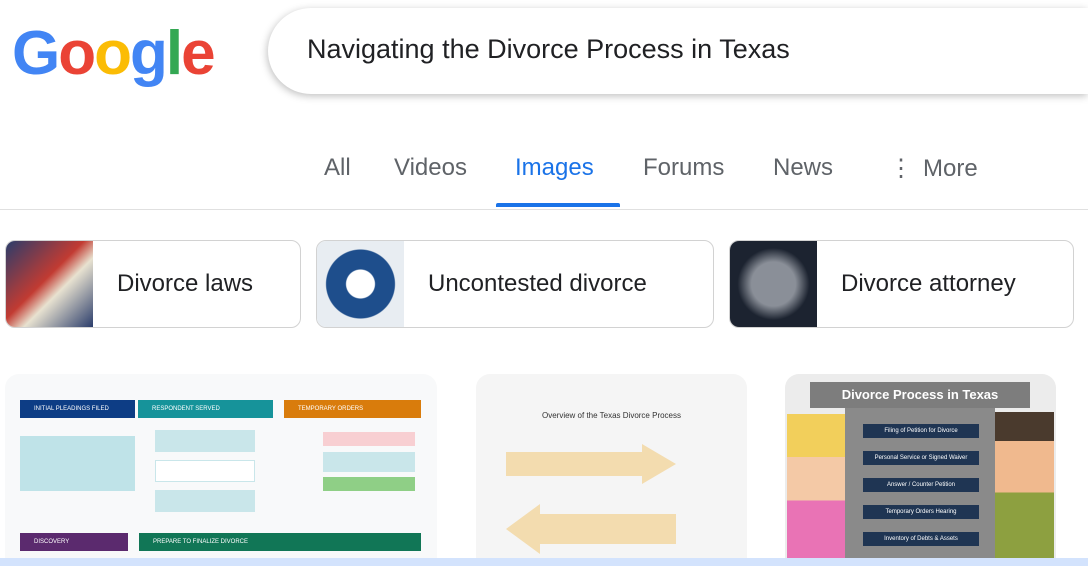 This screenshot has width=1088, height=566. I want to click on step-box: INITIAL PLEADINGS FILED, so click(77, 409).